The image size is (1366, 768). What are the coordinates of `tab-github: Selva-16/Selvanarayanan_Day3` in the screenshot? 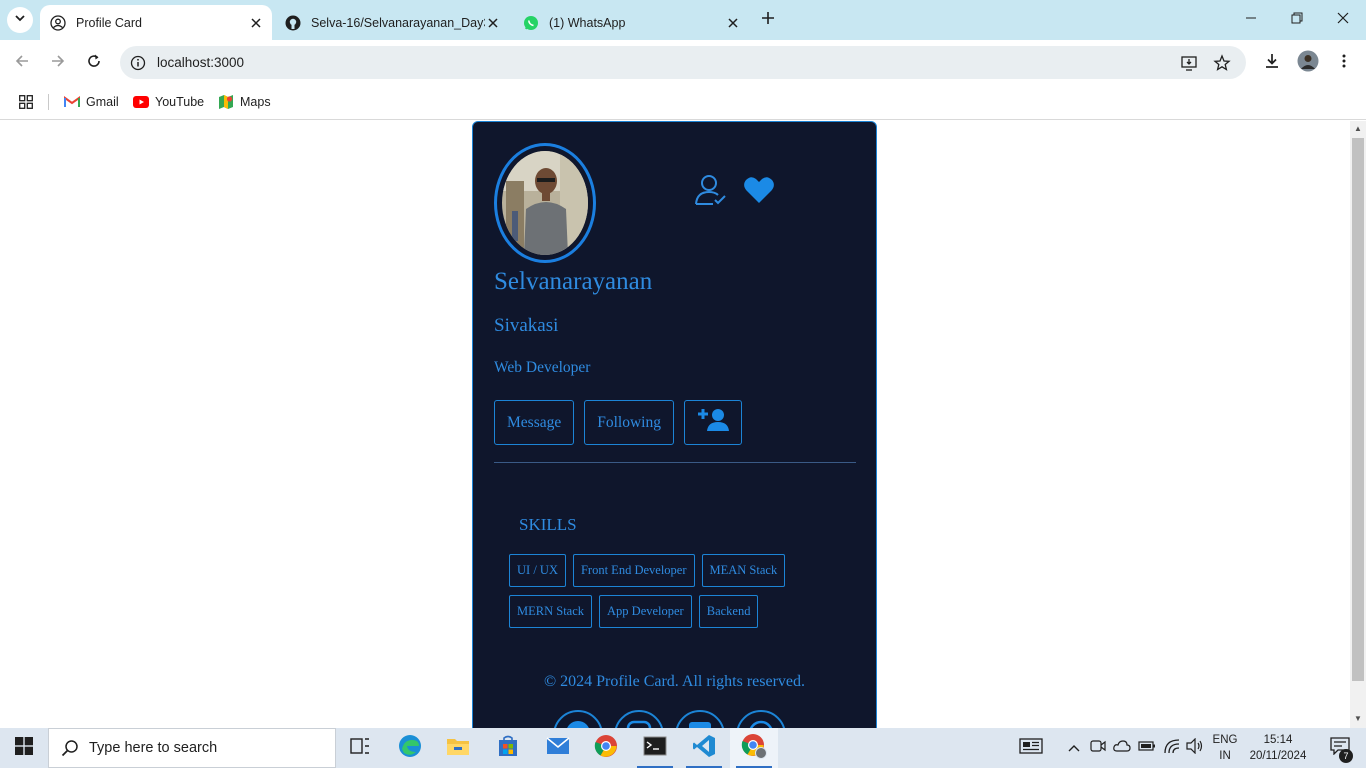 It's located at (392, 22).